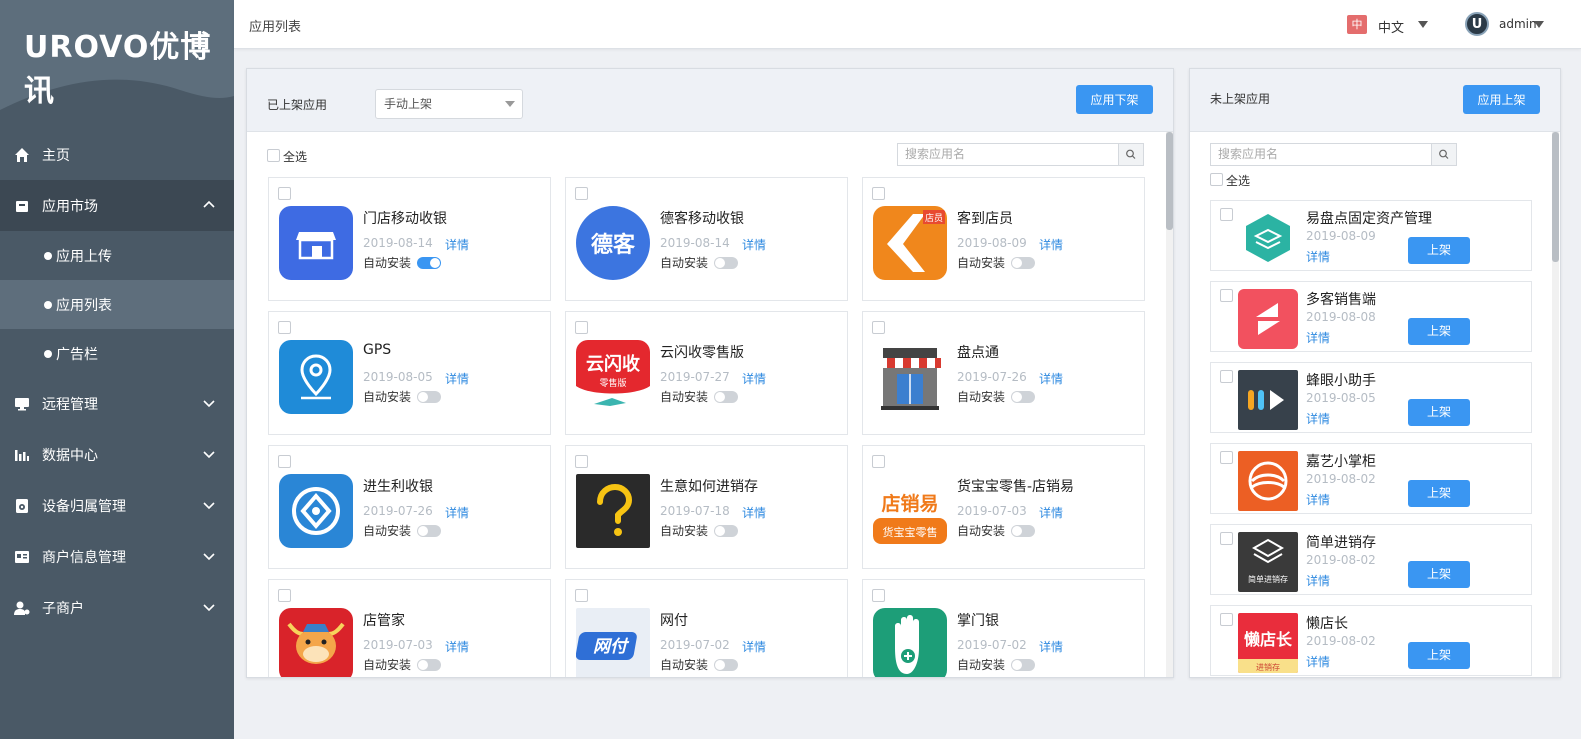 The height and width of the screenshot is (739, 1581). What do you see at coordinates (1391, 26) in the screenshot?
I see `language-selector: 中文` at bounding box center [1391, 26].